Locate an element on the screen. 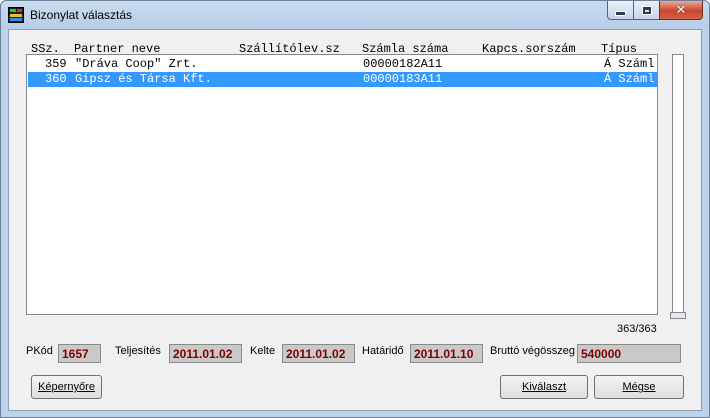  kelte-label: Kelte is located at coordinates (263, 351).